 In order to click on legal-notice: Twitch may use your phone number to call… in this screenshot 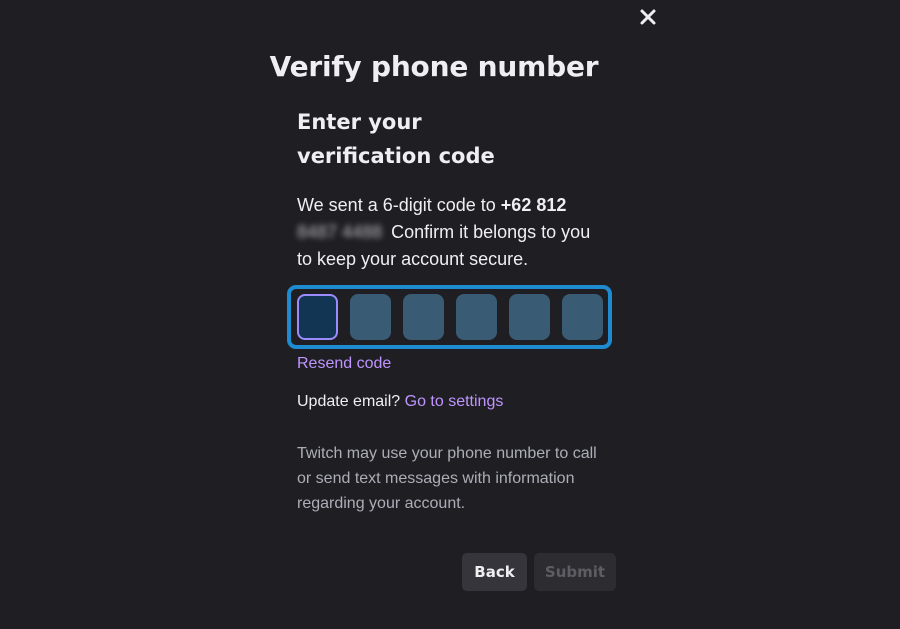, I will do `click(447, 478)`.